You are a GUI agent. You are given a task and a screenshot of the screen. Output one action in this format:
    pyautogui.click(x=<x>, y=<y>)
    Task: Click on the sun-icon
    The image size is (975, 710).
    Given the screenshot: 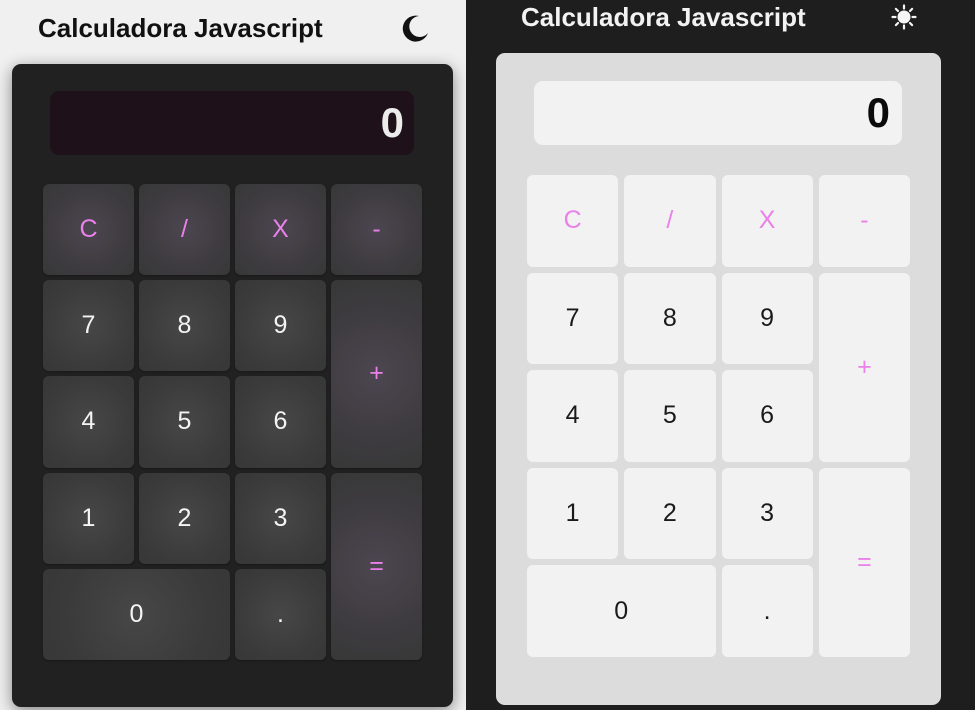 What is the action you would take?
    pyautogui.click(x=904, y=17)
    